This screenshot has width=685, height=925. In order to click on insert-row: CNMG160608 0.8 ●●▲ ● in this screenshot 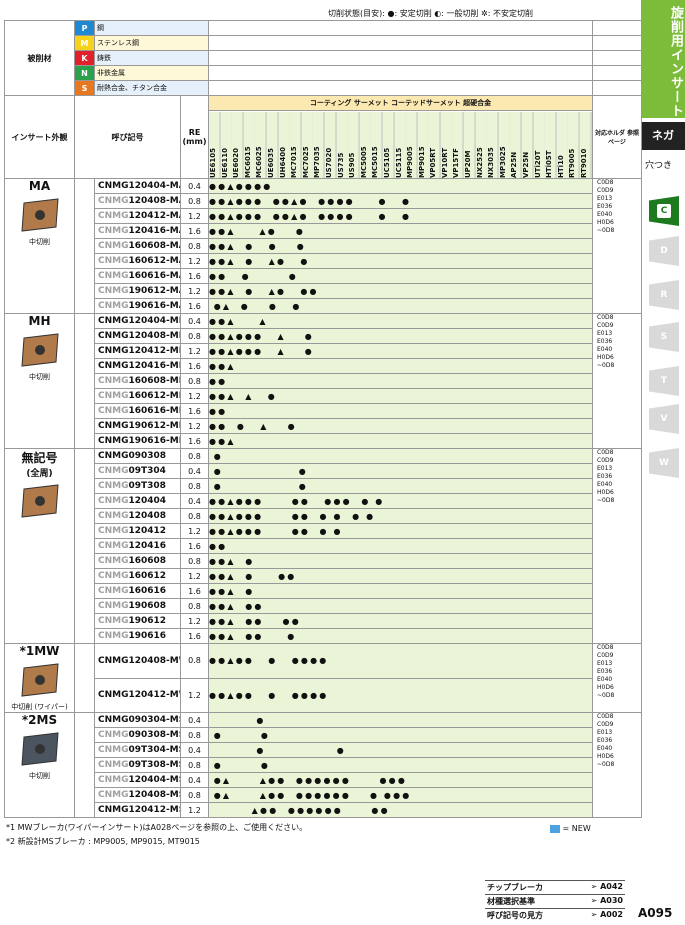, I will do `click(323, 561)`.